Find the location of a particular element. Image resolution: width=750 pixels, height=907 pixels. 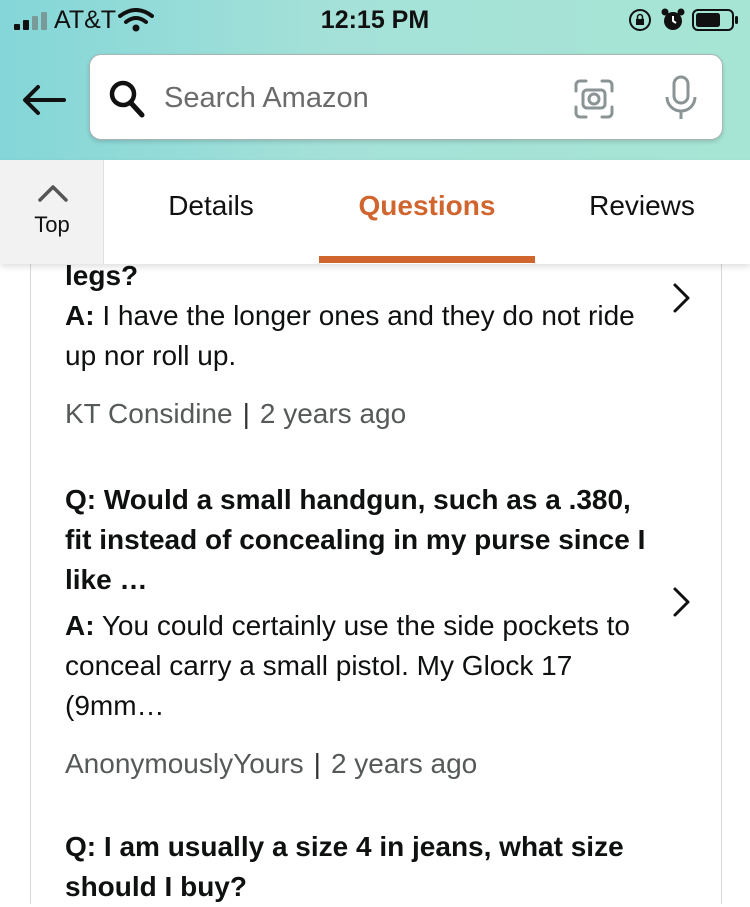

tab-details: Details is located at coordinates (211, 206).